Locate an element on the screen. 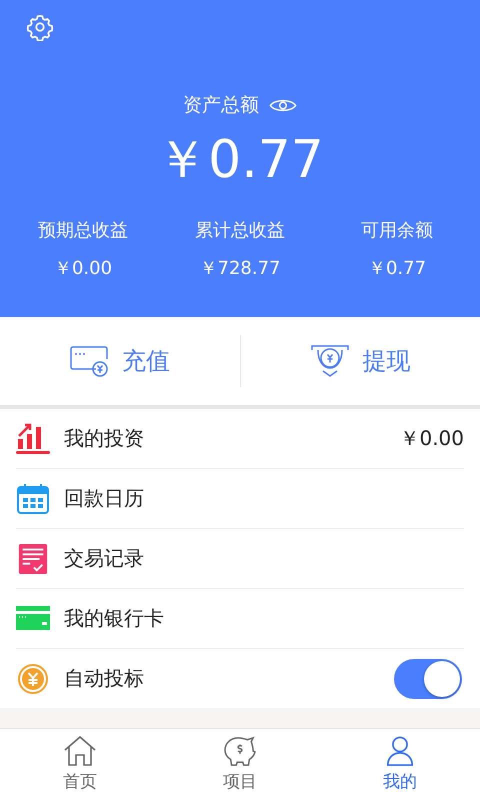 The height and width of the screenshot is (800, 480). stat-value: ￥0.00 is located at coordinates (83, 268).